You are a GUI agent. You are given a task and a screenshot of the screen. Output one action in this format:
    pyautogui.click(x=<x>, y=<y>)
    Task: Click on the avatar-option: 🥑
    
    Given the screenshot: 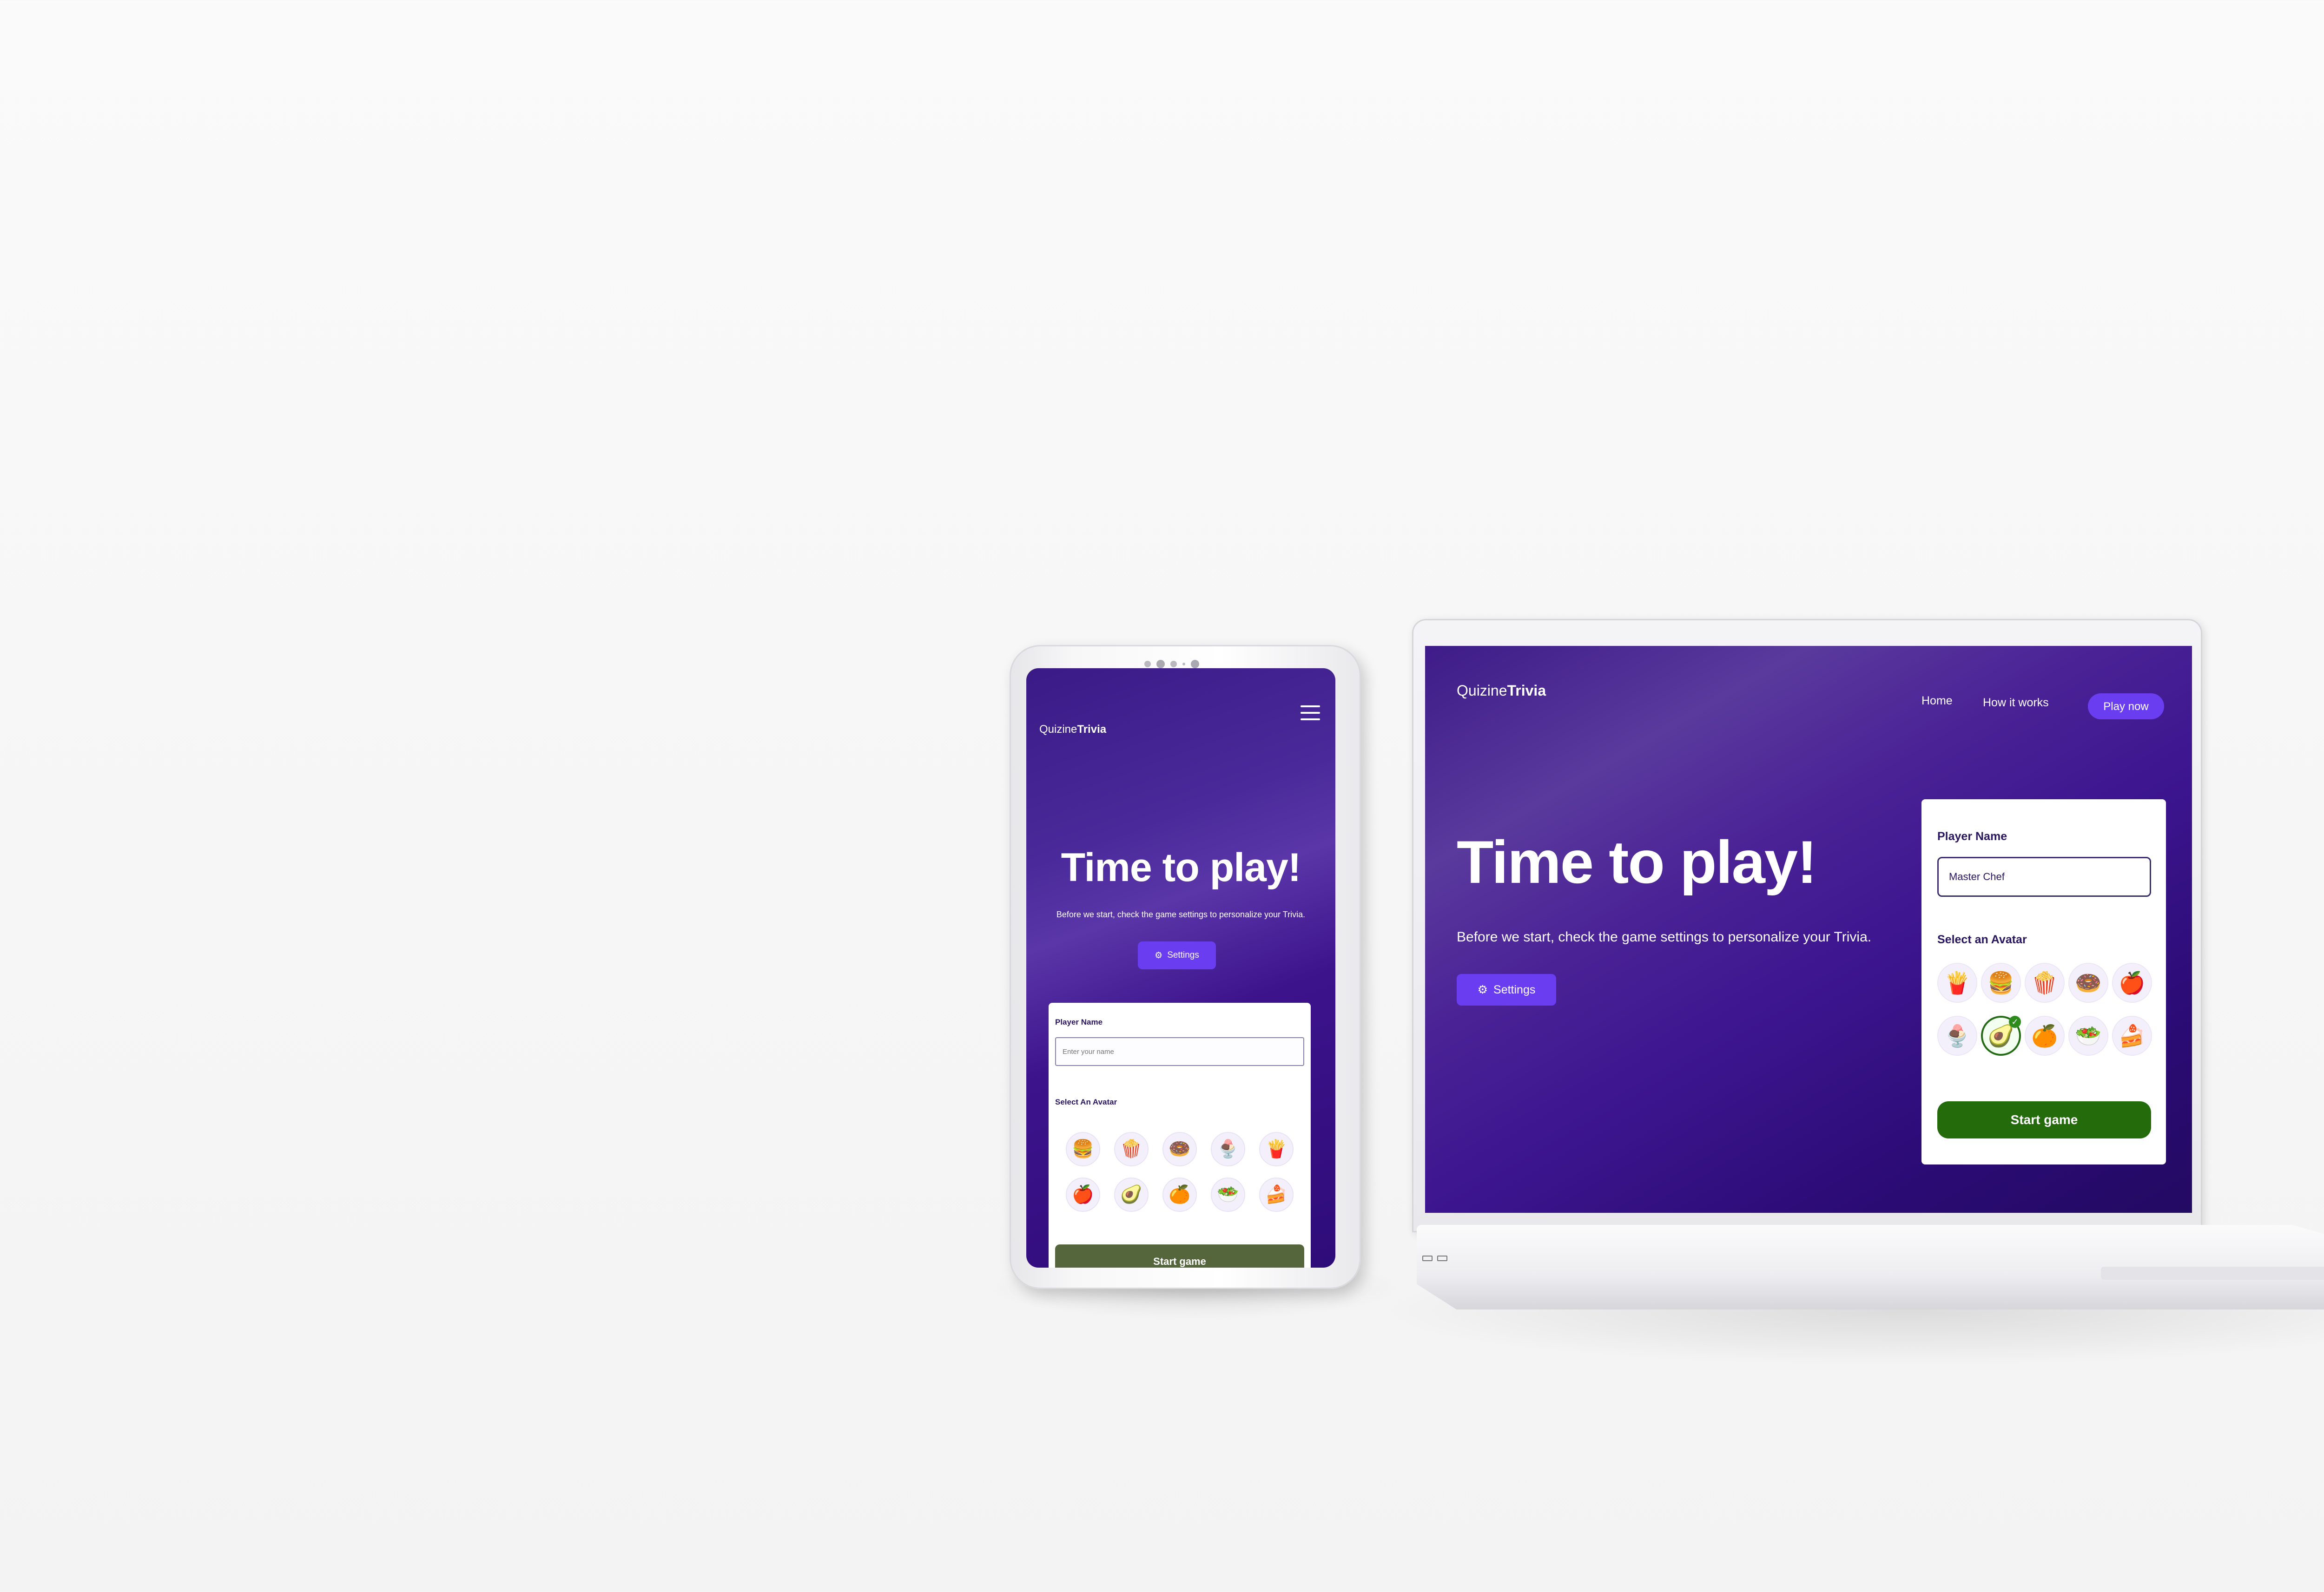 What is the action you would take?
    pyautogui.click(x=1131, y=1195)
    